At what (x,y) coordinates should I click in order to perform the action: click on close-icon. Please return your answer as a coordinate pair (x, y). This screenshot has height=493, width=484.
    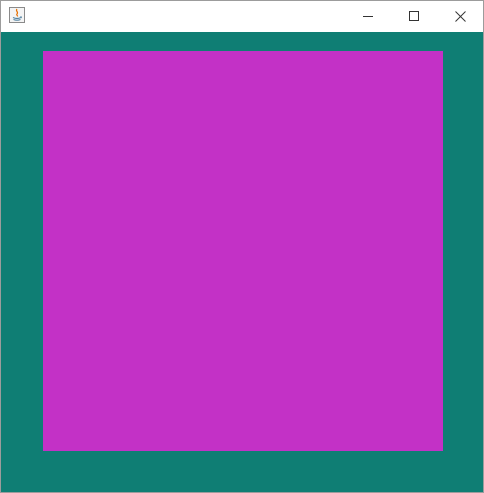
    Looking at the image, I should click on (460, 16).